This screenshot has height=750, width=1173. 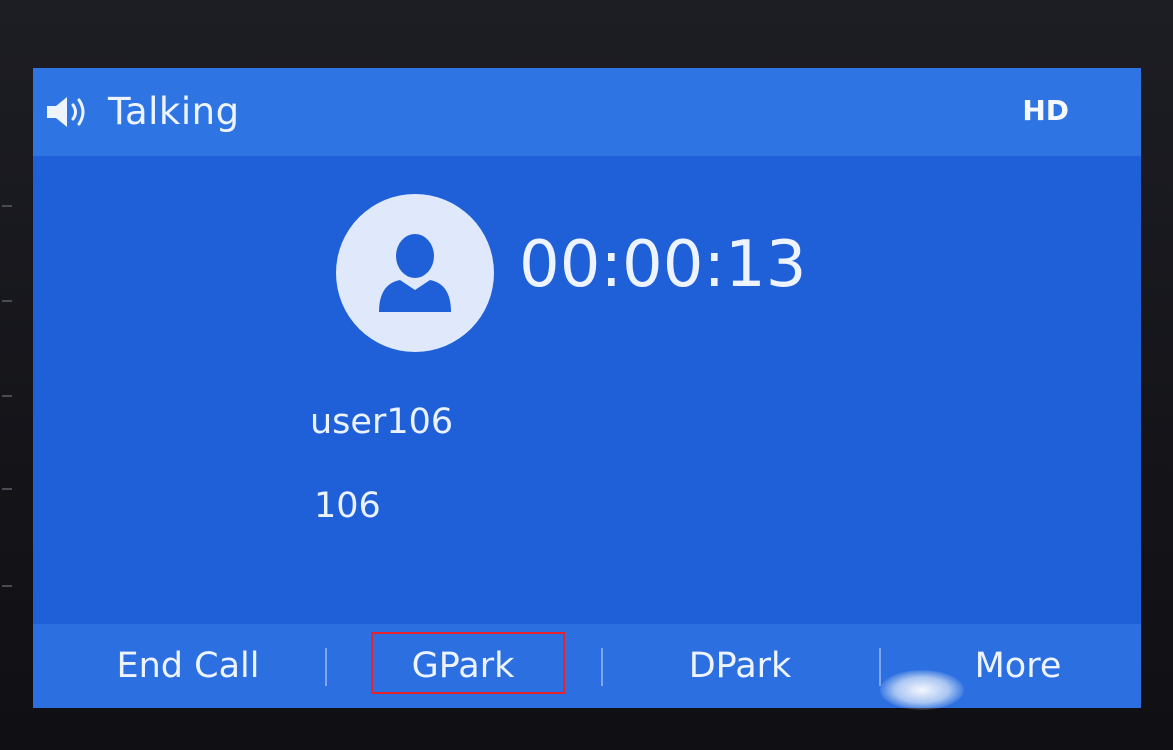 I want to click on call-status-bar: Talking HD, so click(x=587, y=112).